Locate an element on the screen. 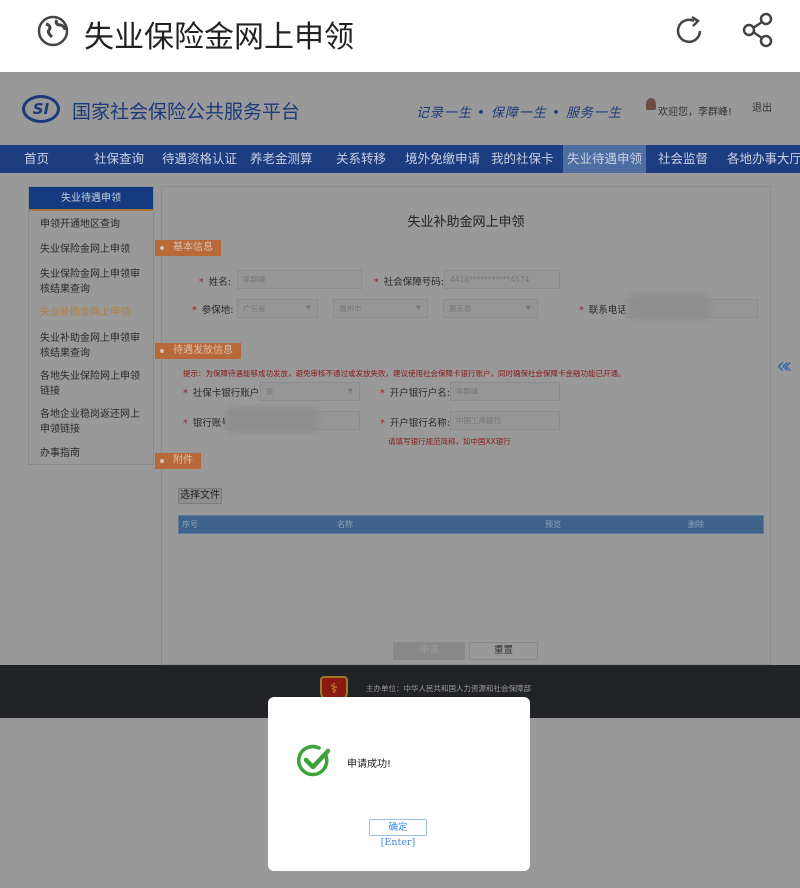  ok-button: 确定 [Enter] is located at coordinates (398, 833).